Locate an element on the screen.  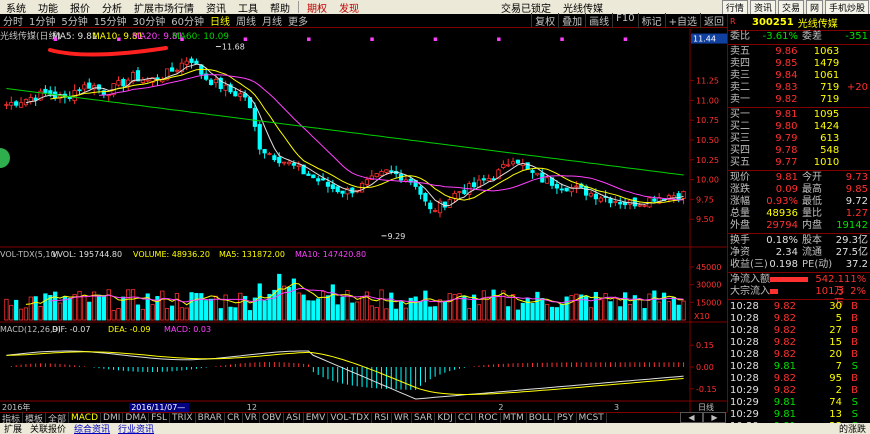
stats-value: 29794 is located at coordinates (782, 225).